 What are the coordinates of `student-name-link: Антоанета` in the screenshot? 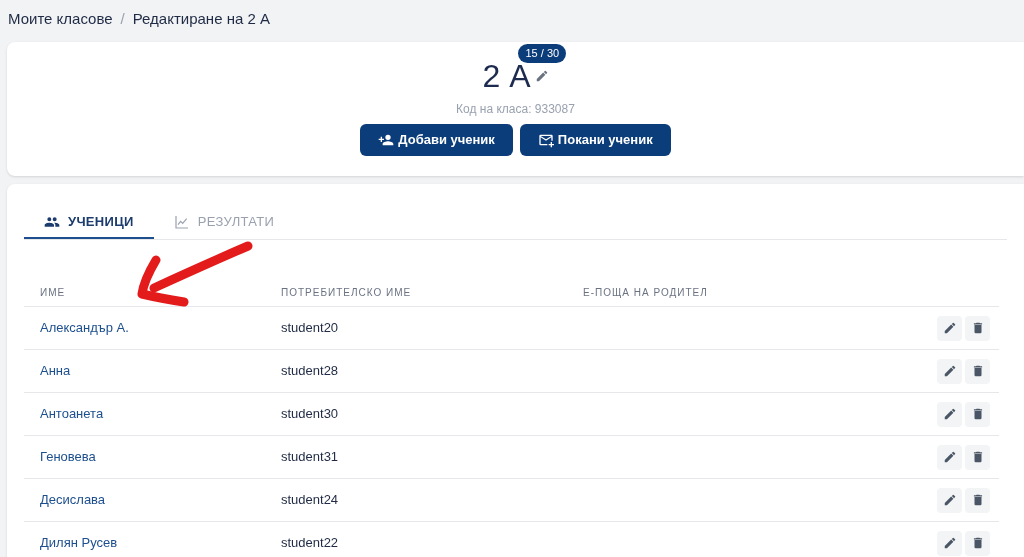 It's located at (160, 414).